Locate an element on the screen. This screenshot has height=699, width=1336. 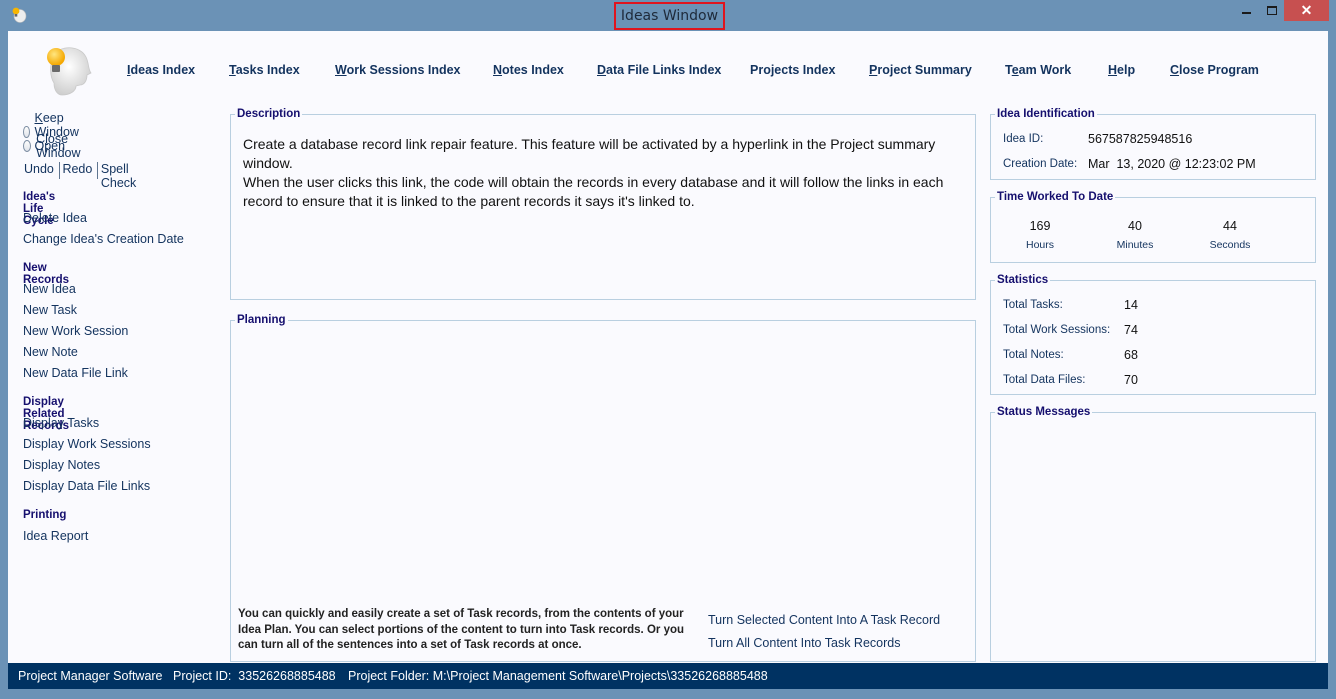
maximize-icon is located at coordinates (1272, 10).